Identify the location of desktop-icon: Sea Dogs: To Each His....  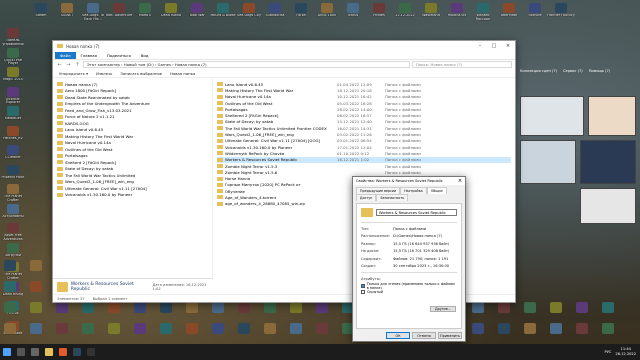
(93, 15).